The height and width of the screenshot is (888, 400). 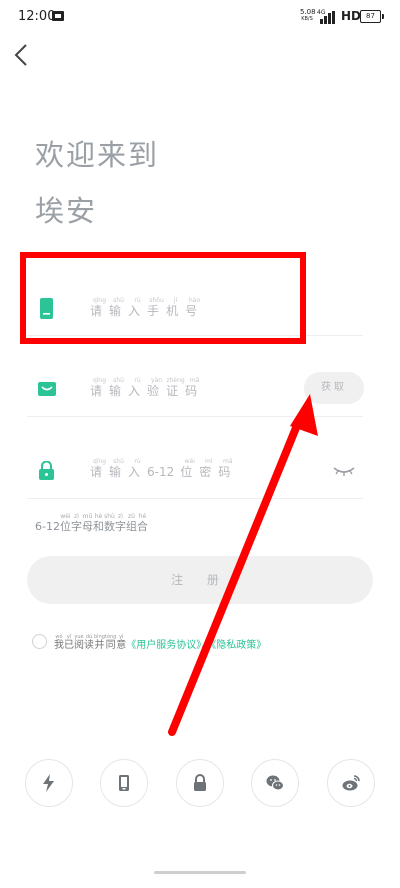 I want to click on pinyin: mì, so click(x=209, y=461).